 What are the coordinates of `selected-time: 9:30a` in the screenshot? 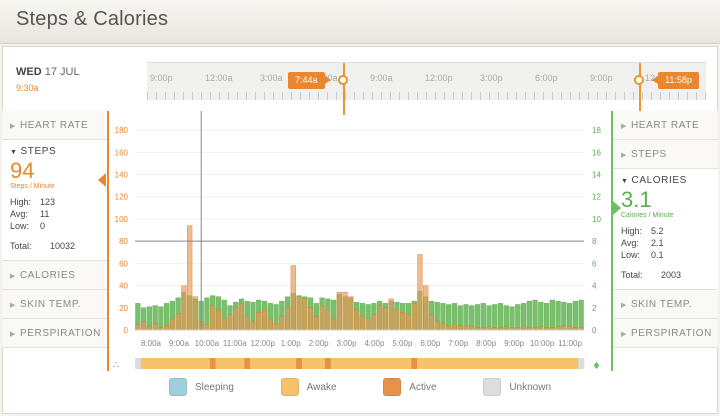 It's located at (27, 88).